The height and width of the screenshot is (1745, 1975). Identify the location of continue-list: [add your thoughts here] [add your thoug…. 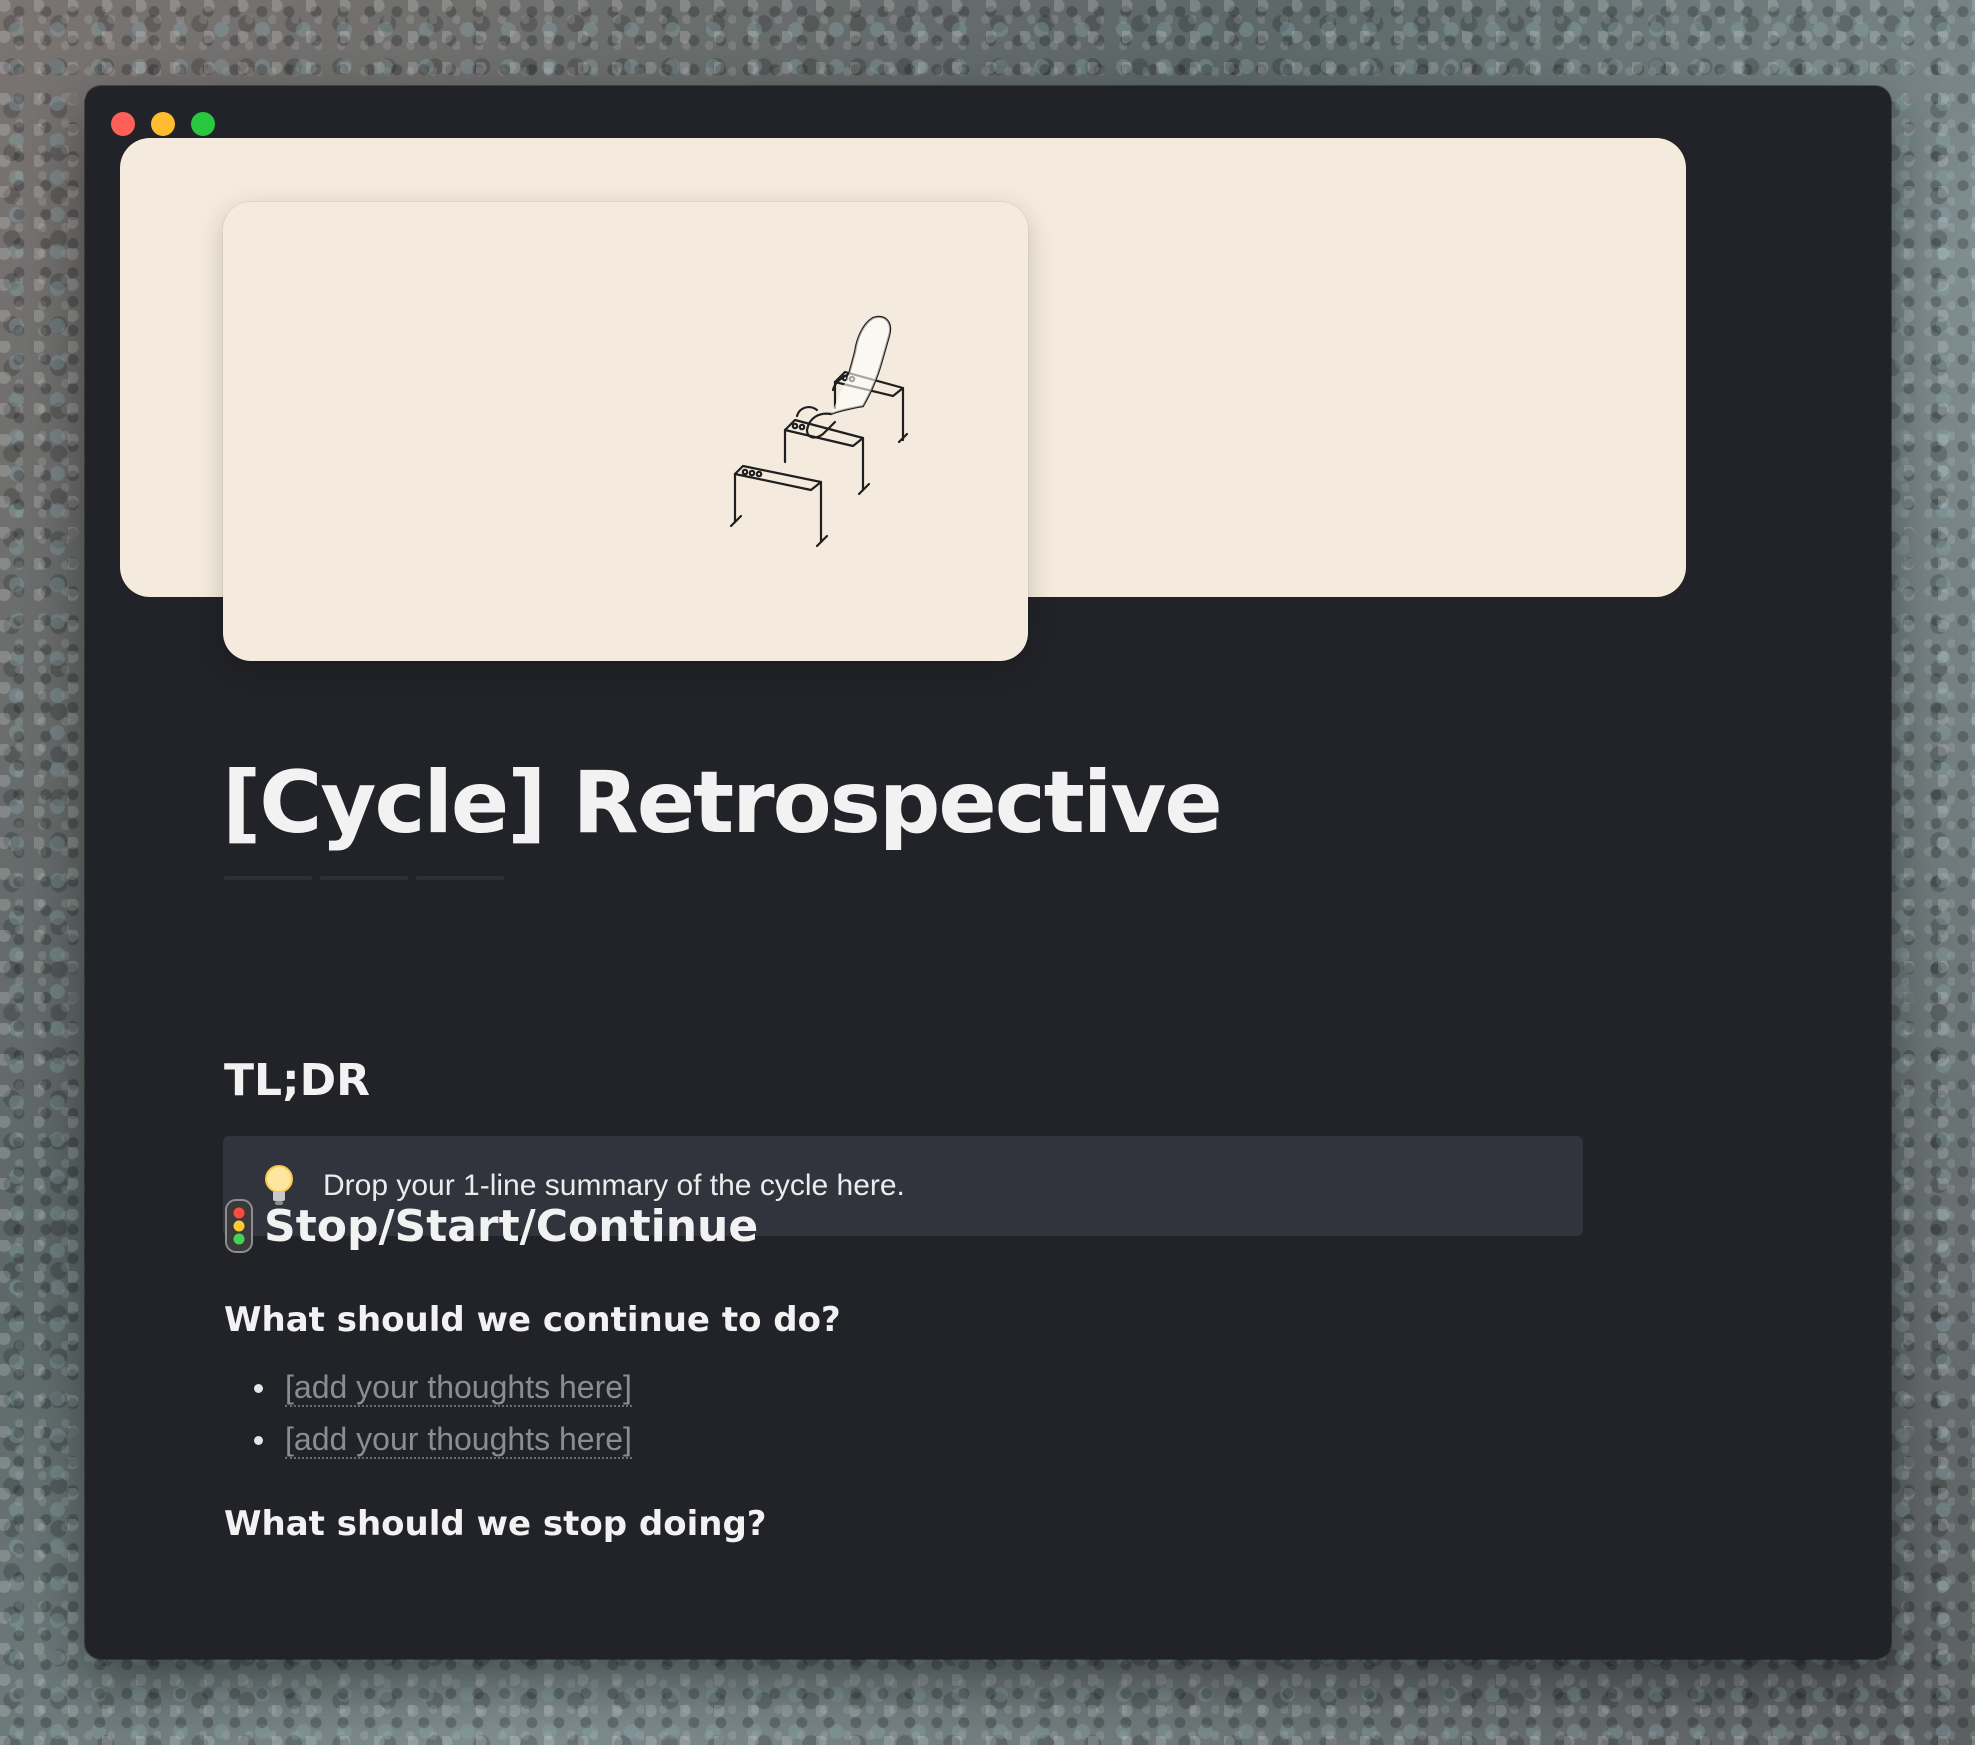
(443, 1414).